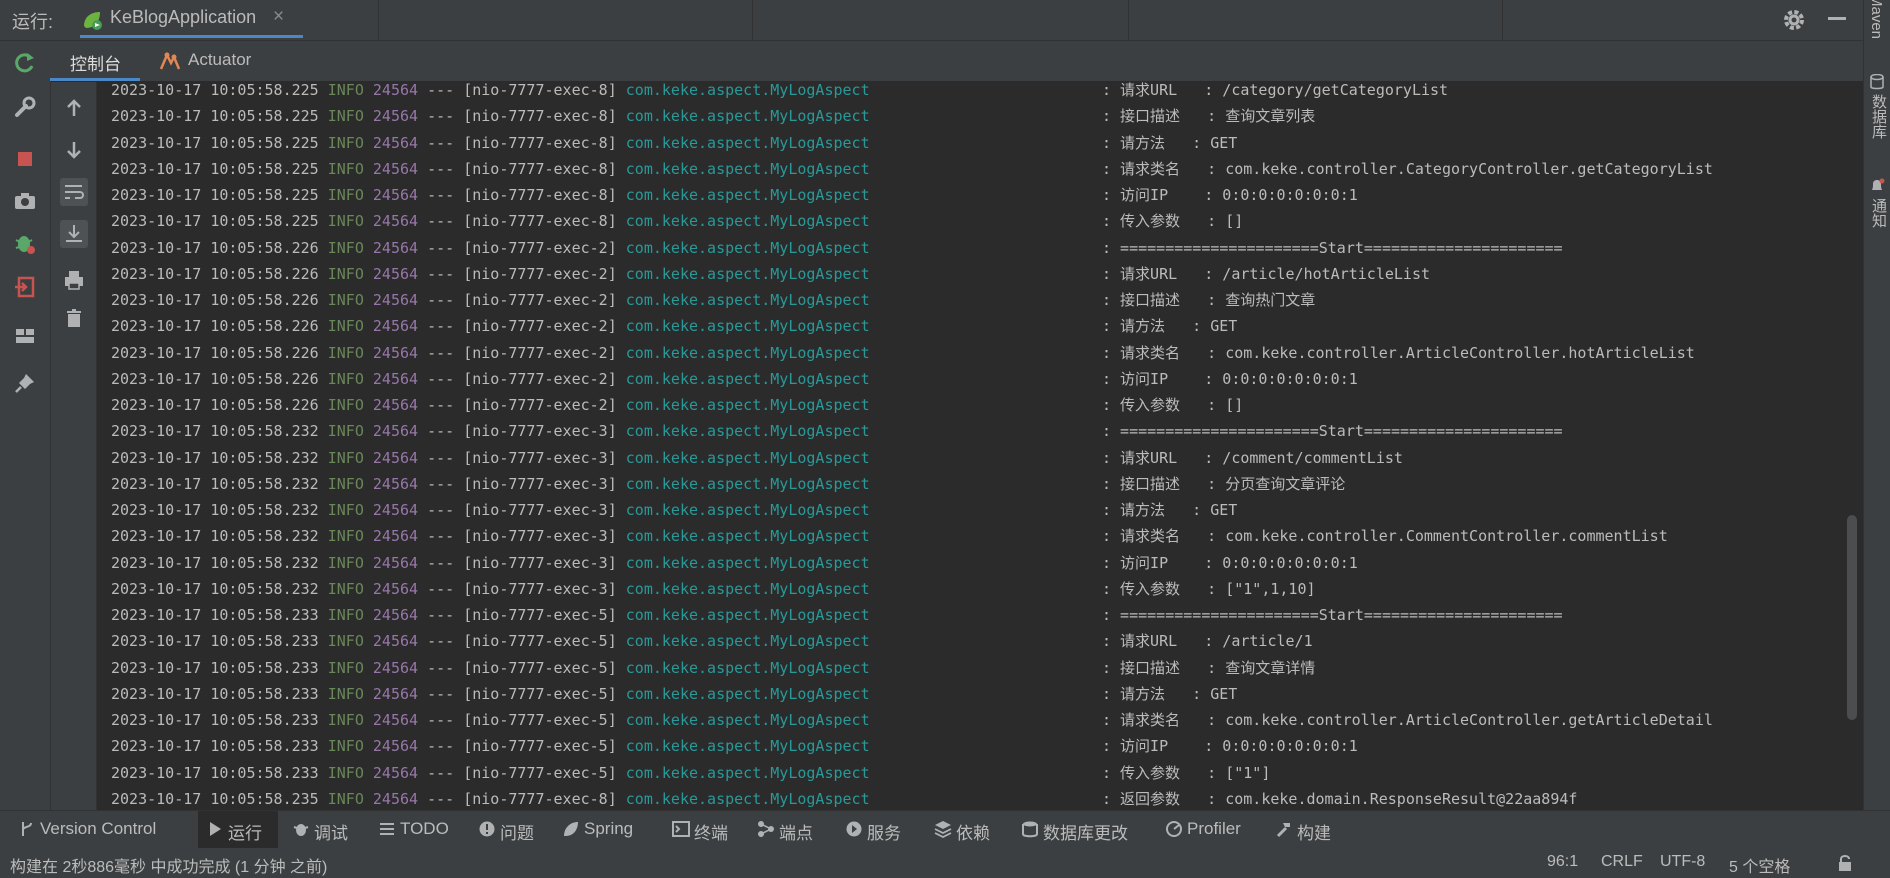 This screenshot has width=1890, height=878. I want to click on file-encoding: UTF-8, so click(1682, 862).